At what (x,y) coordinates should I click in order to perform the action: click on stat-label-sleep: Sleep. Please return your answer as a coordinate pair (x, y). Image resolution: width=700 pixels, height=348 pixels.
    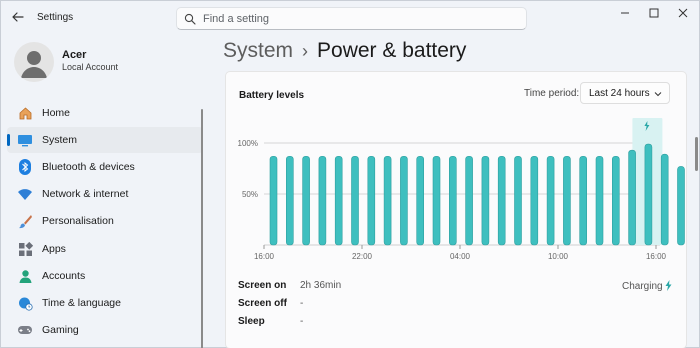
    Looking at the image, I should click on (251, 321).